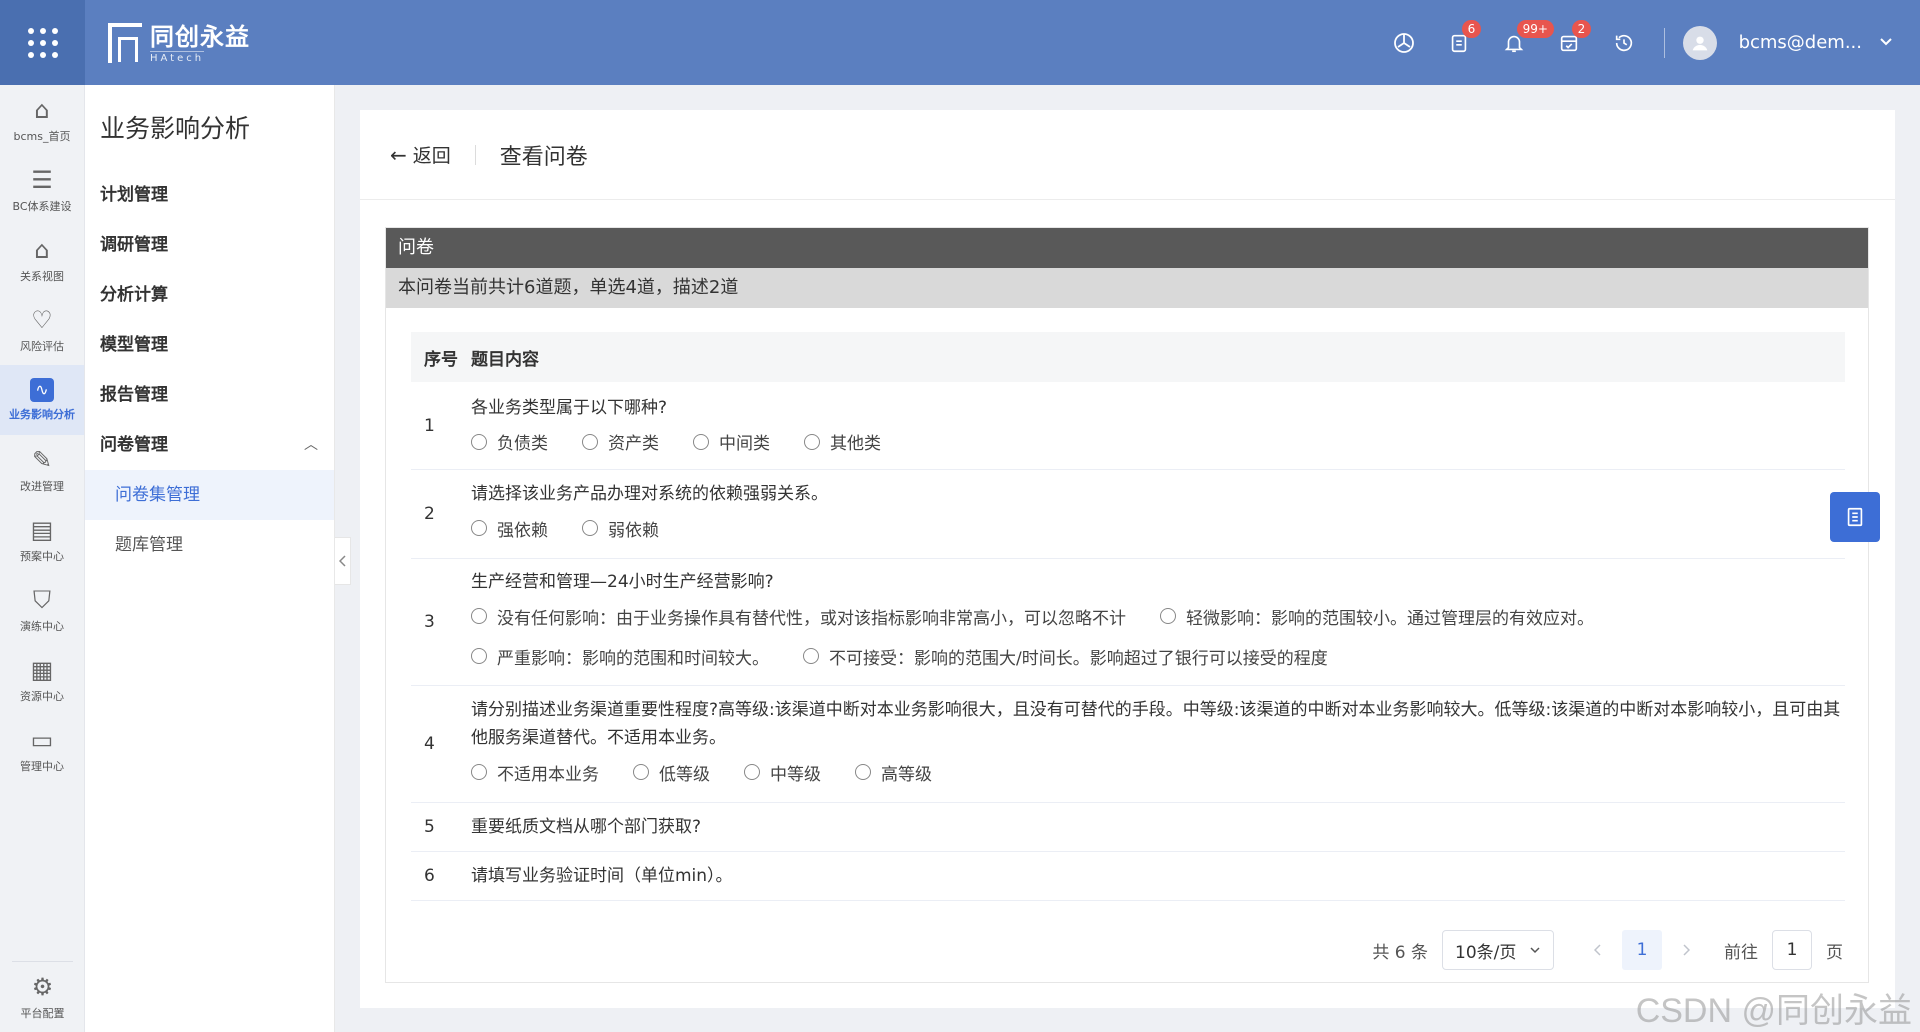 The height and width of the screenshot is (1032, 1920). What do you see at coordinates (42, 696) in the screenshot?
I see `rail-item-label: 资源中心` at bounding box center [42, 696].